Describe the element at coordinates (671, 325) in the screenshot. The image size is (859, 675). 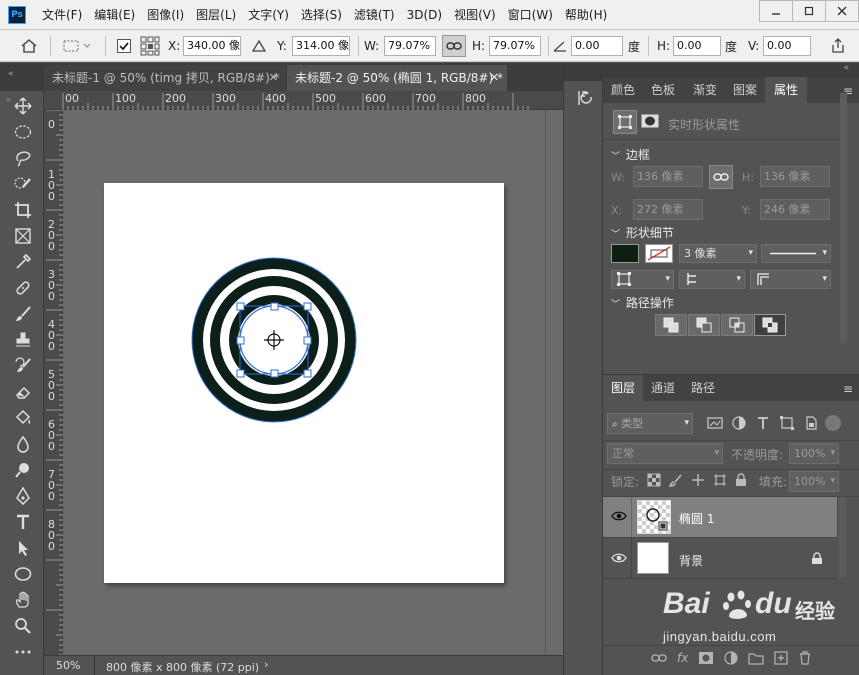
I see `combine-shapes-icon` at that location.